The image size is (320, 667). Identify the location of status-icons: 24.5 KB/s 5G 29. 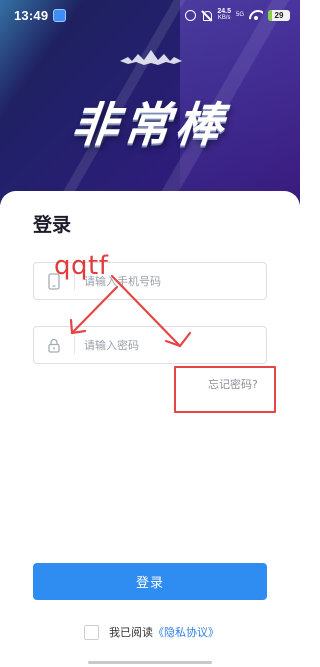
(237, 14).